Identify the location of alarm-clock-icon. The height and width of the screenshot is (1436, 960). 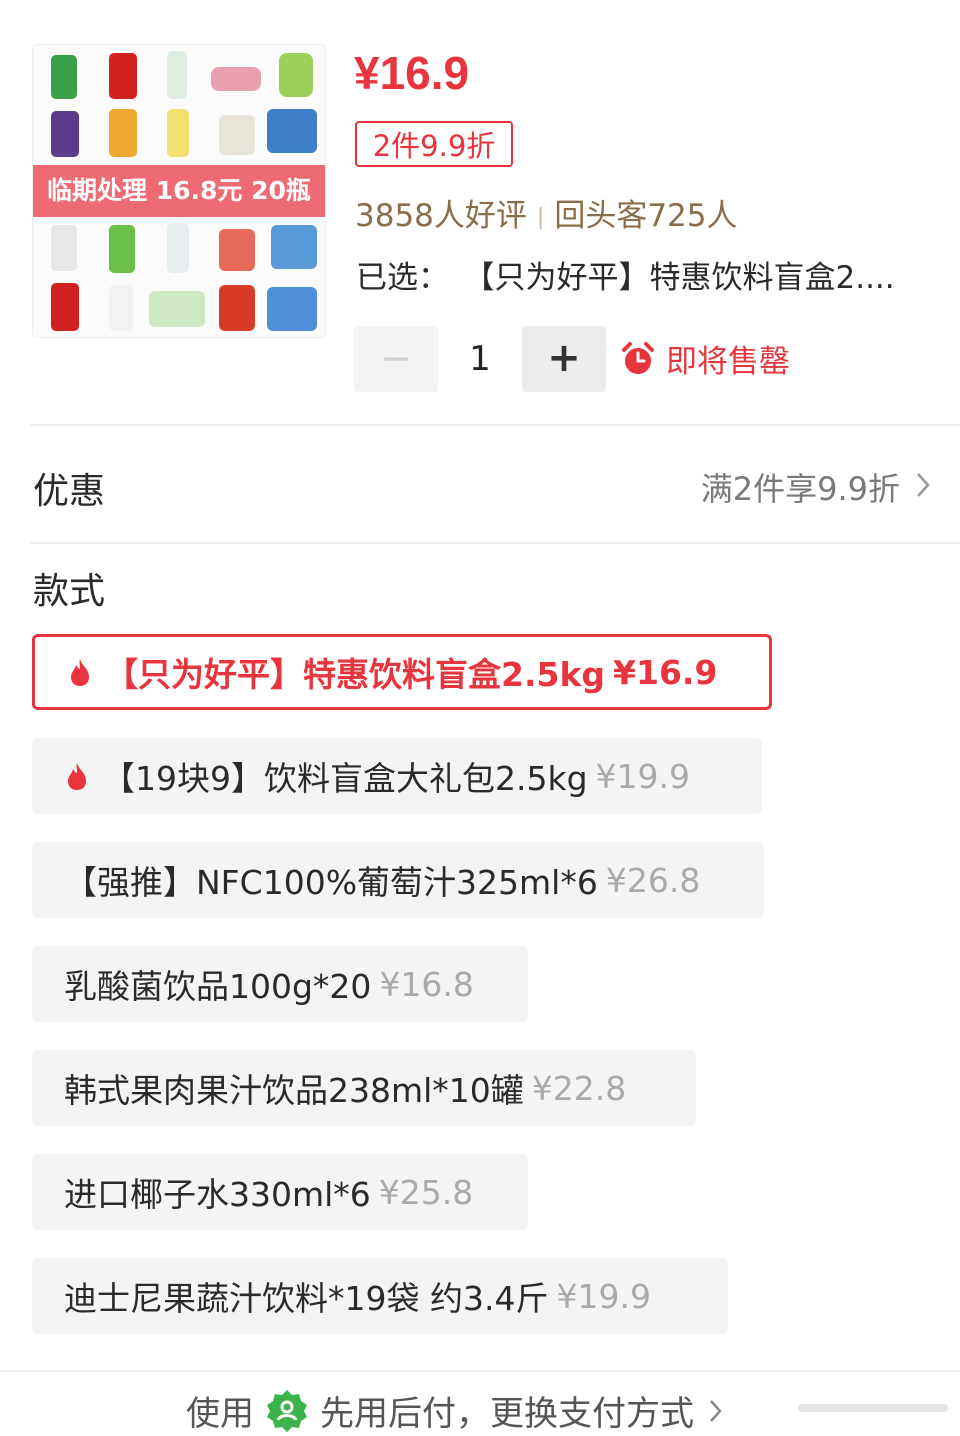
(638, 357).